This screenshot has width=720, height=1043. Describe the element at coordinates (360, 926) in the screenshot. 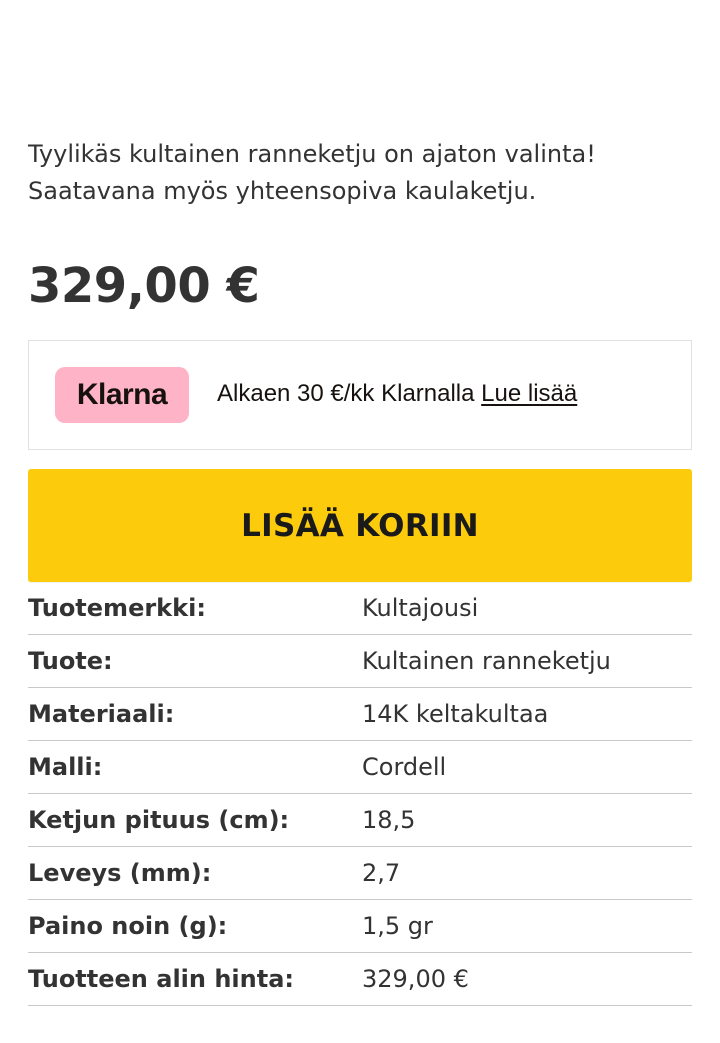

I see `spec-row: Paino noin (g): 1,5 gr` at that location.